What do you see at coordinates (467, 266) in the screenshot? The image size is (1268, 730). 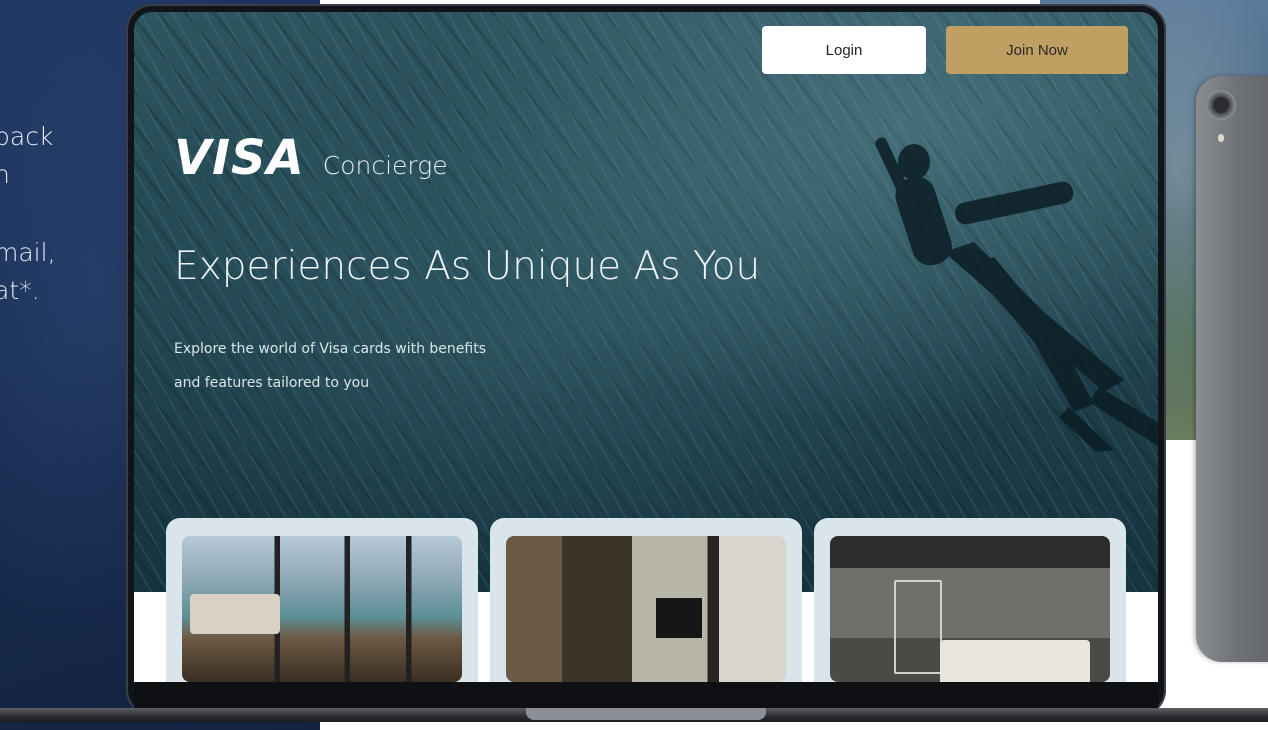 I see `hero-headline: Experiences As Unique As You` at bounding box center [467, 266].